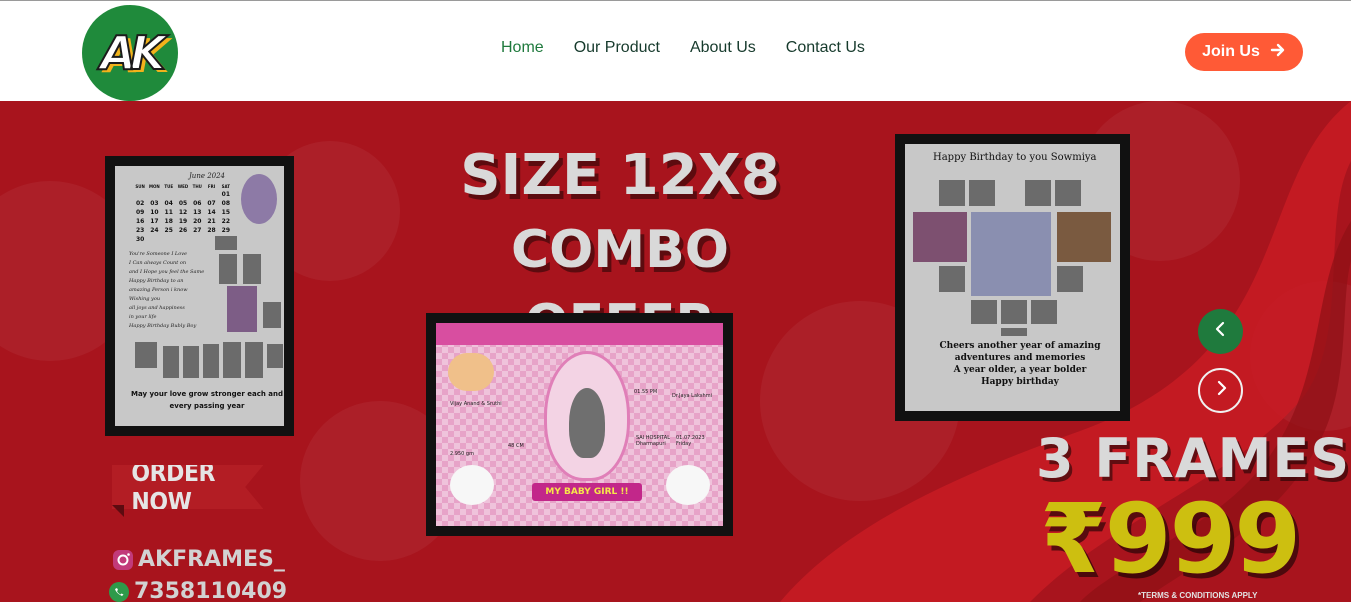 This screenshot has height=602, width=1351. Describe the element at coordinates (587, 492) in the screenshot. I see `baby-banner: MY BABY GIRL !!` at that location.